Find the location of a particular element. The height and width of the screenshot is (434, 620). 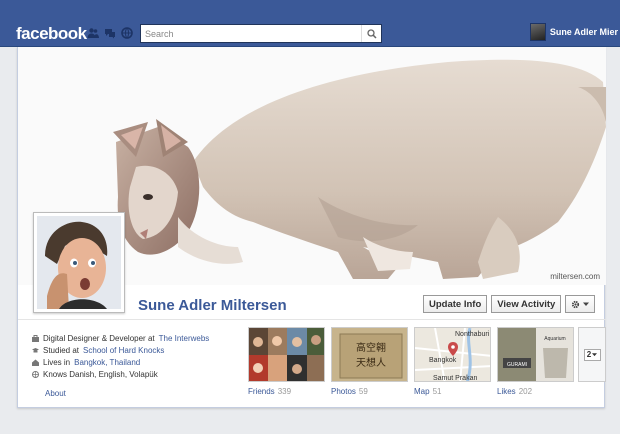

search-input is located at coordinates (251, 33).